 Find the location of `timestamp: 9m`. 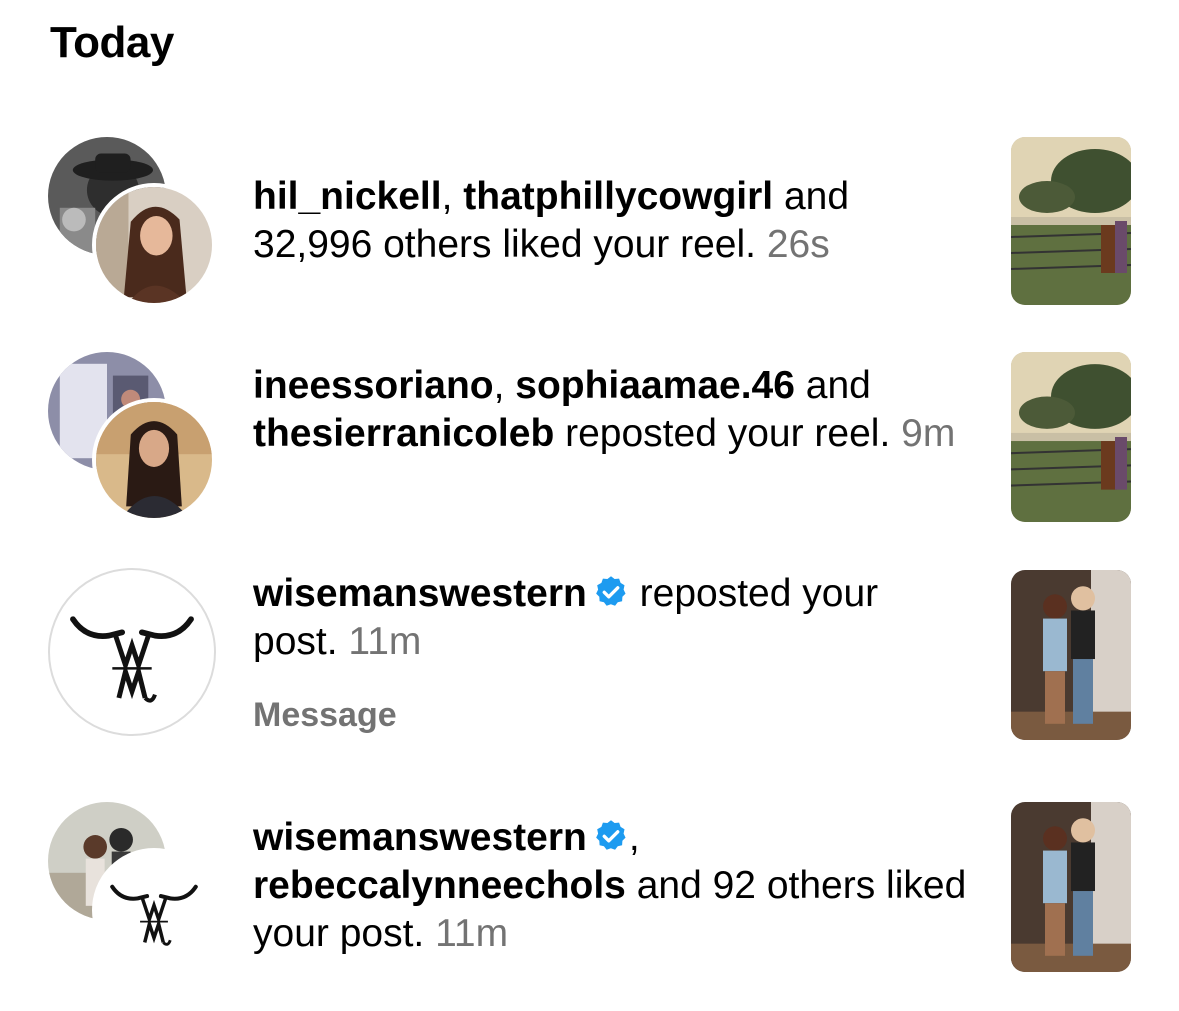

timestamp: 9m is located at coordinates (928, 433).